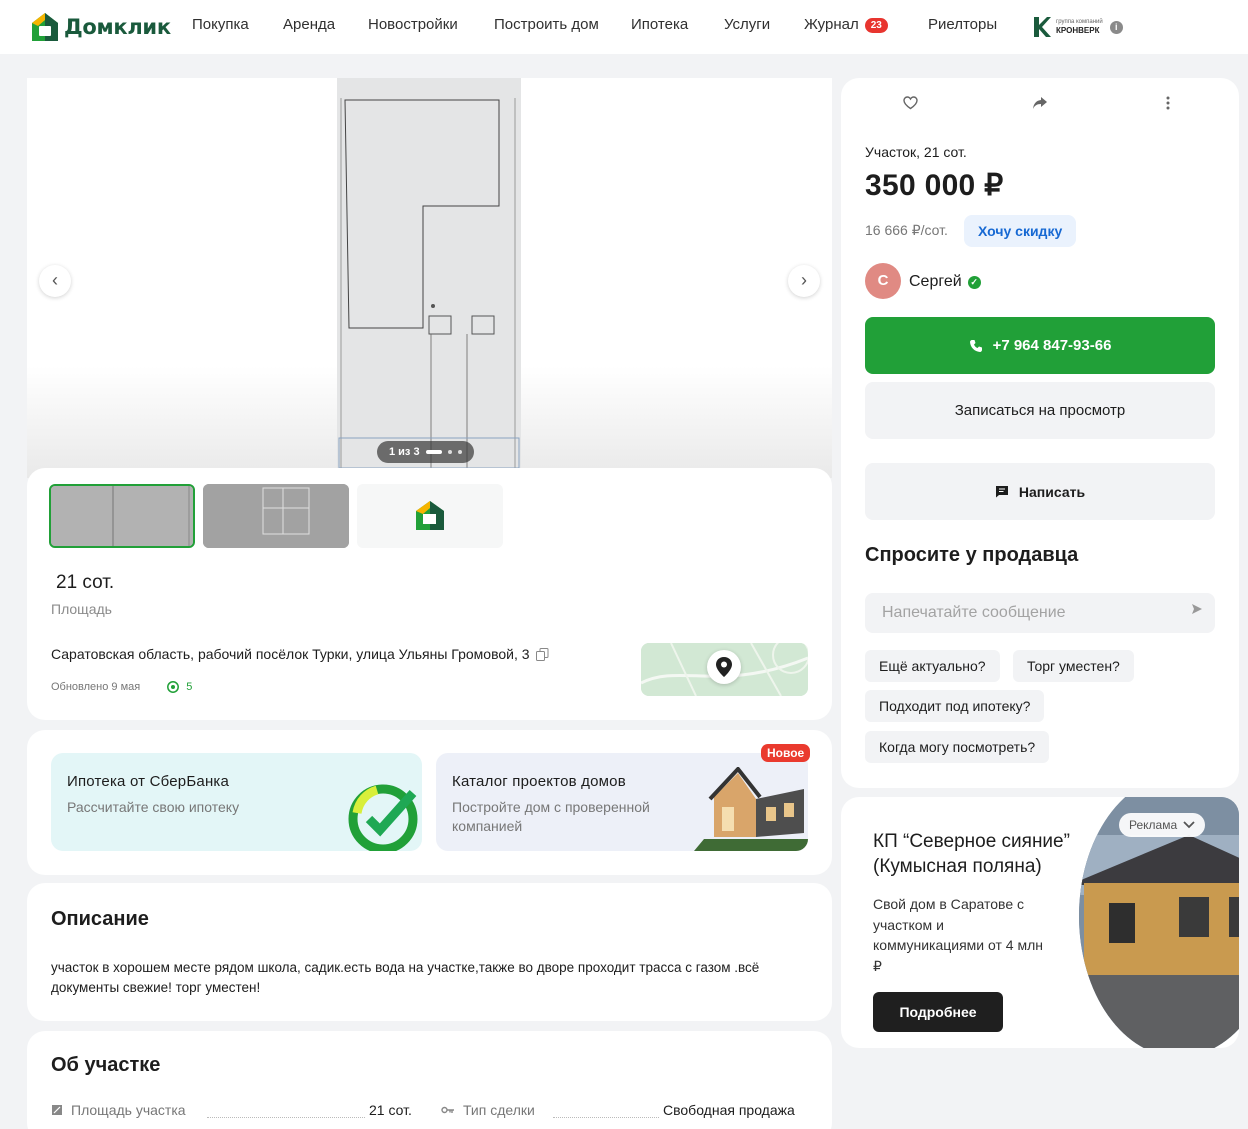 This screenshot has width=1248, height=1129. Describe the element at coordinates (85, 582) in the screenshot. I see `area-value: 21 сот.` at that location.